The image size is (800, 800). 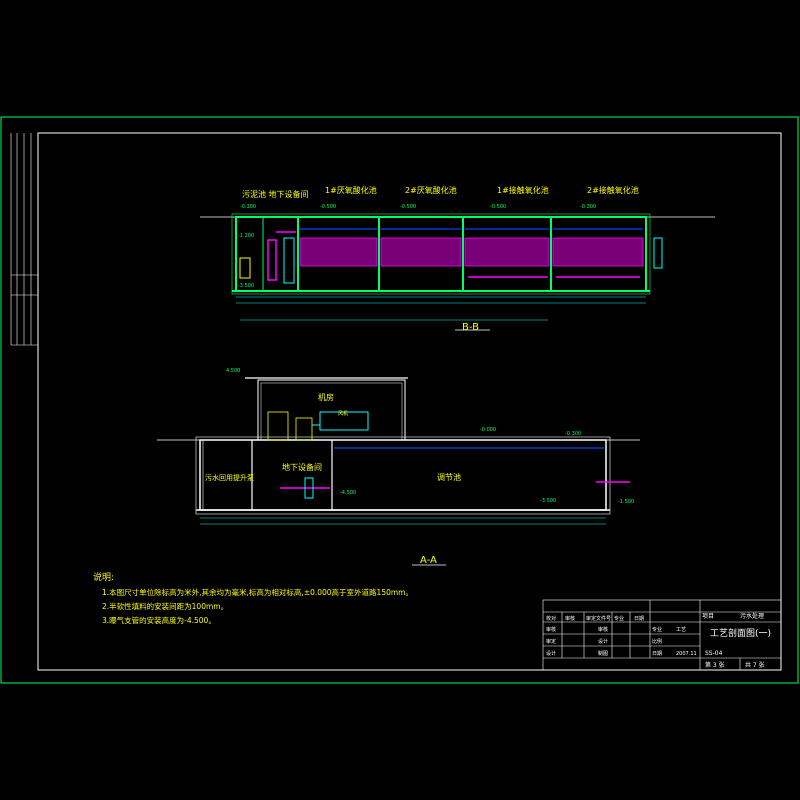 What do you see at coordinates (603, 641) in the screenshot?
I see `tb-r3c3: 设计` at bounding box center [603, 641].